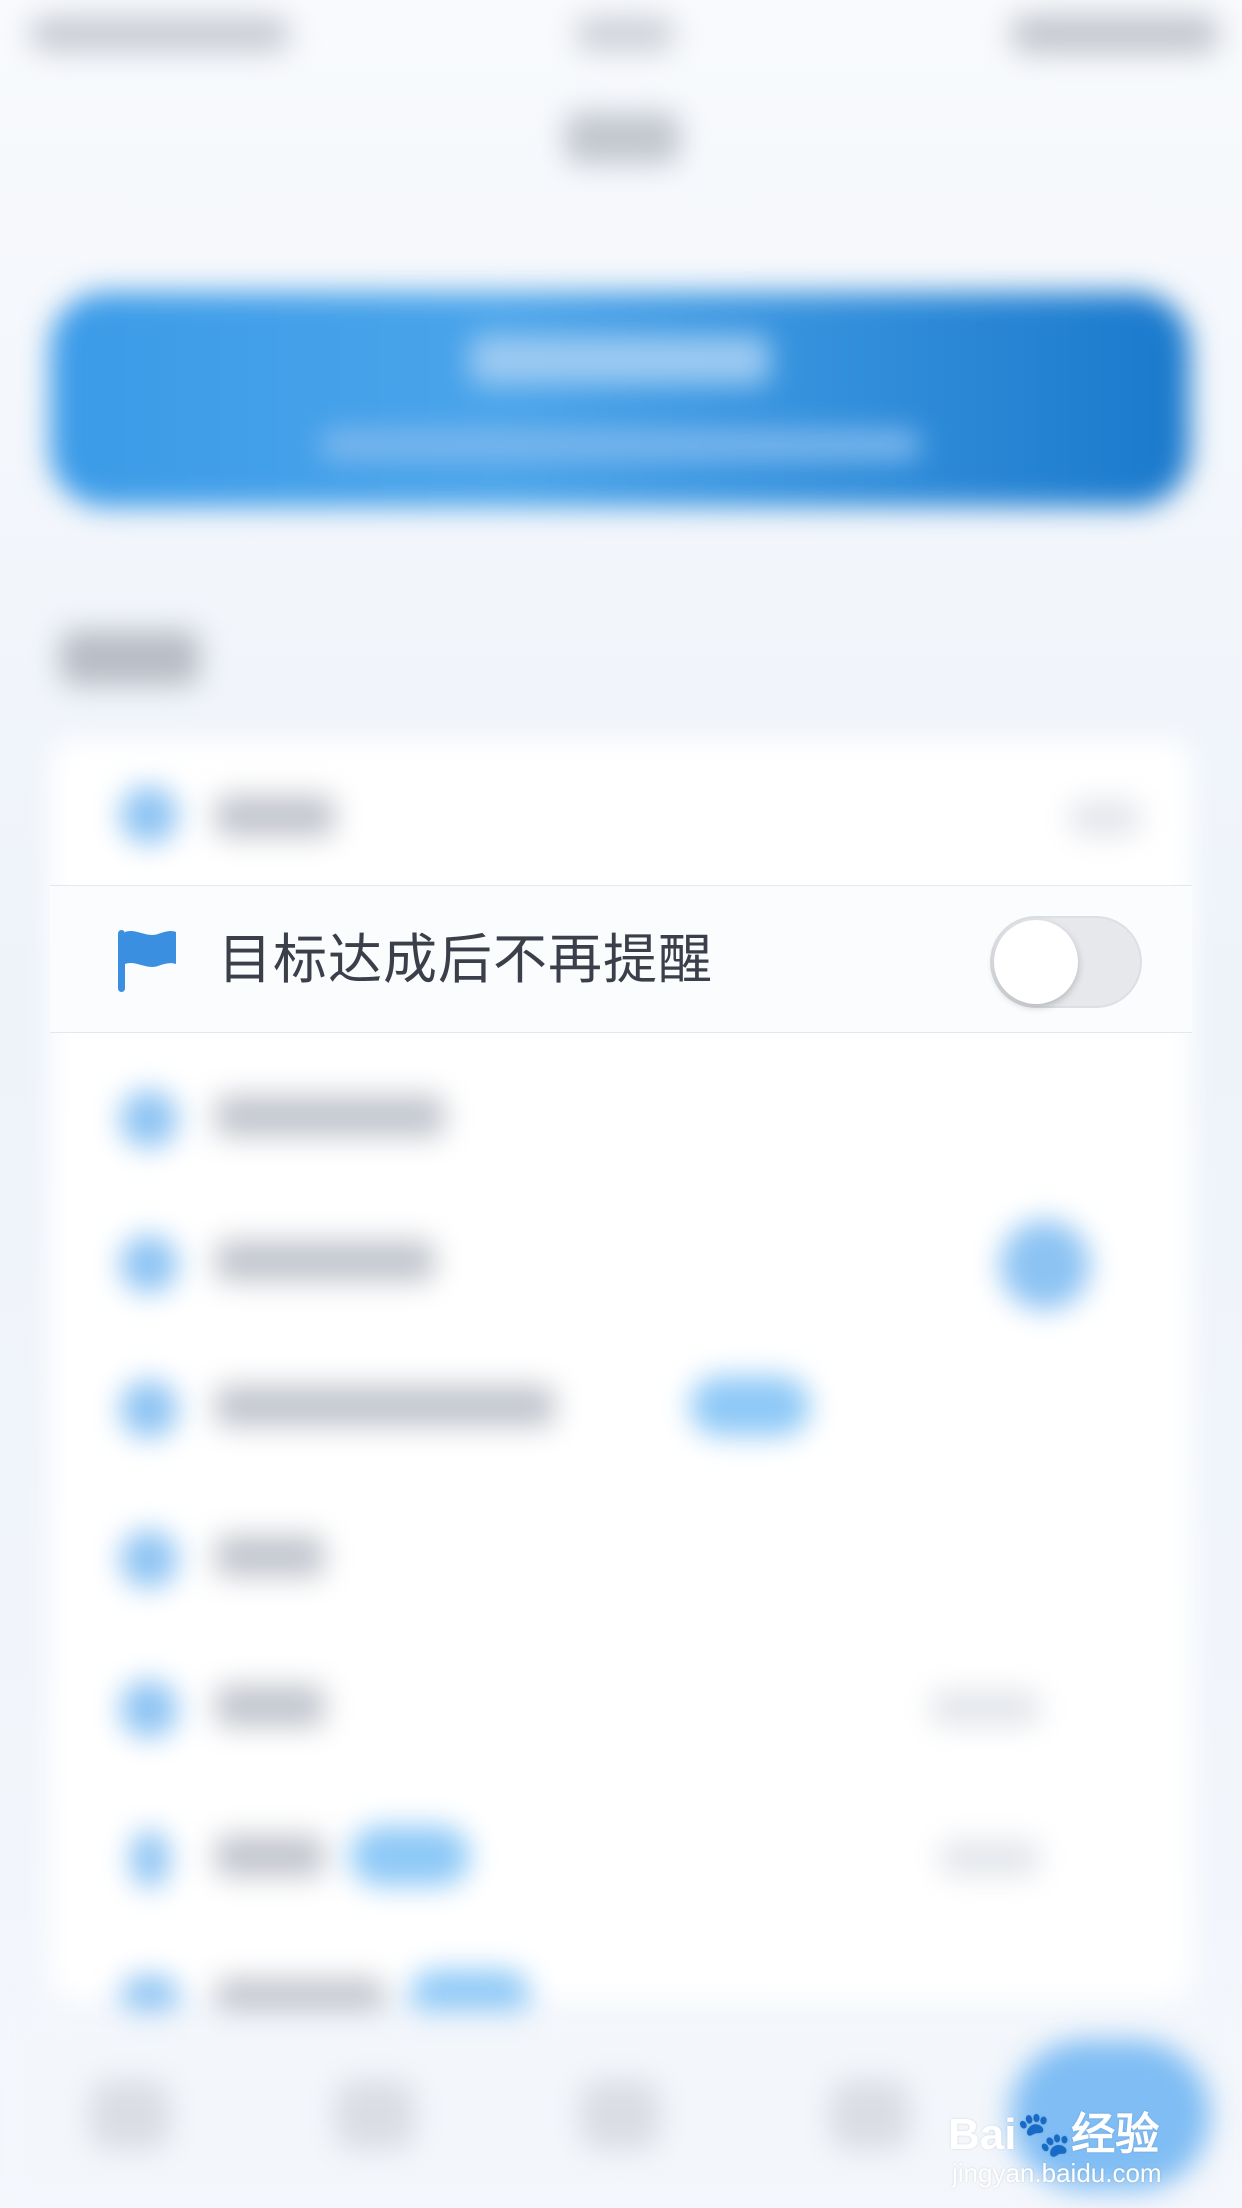  Describe the element at coordinates (625, 34) in the screenshot. I see `status-bar-time` at that location.